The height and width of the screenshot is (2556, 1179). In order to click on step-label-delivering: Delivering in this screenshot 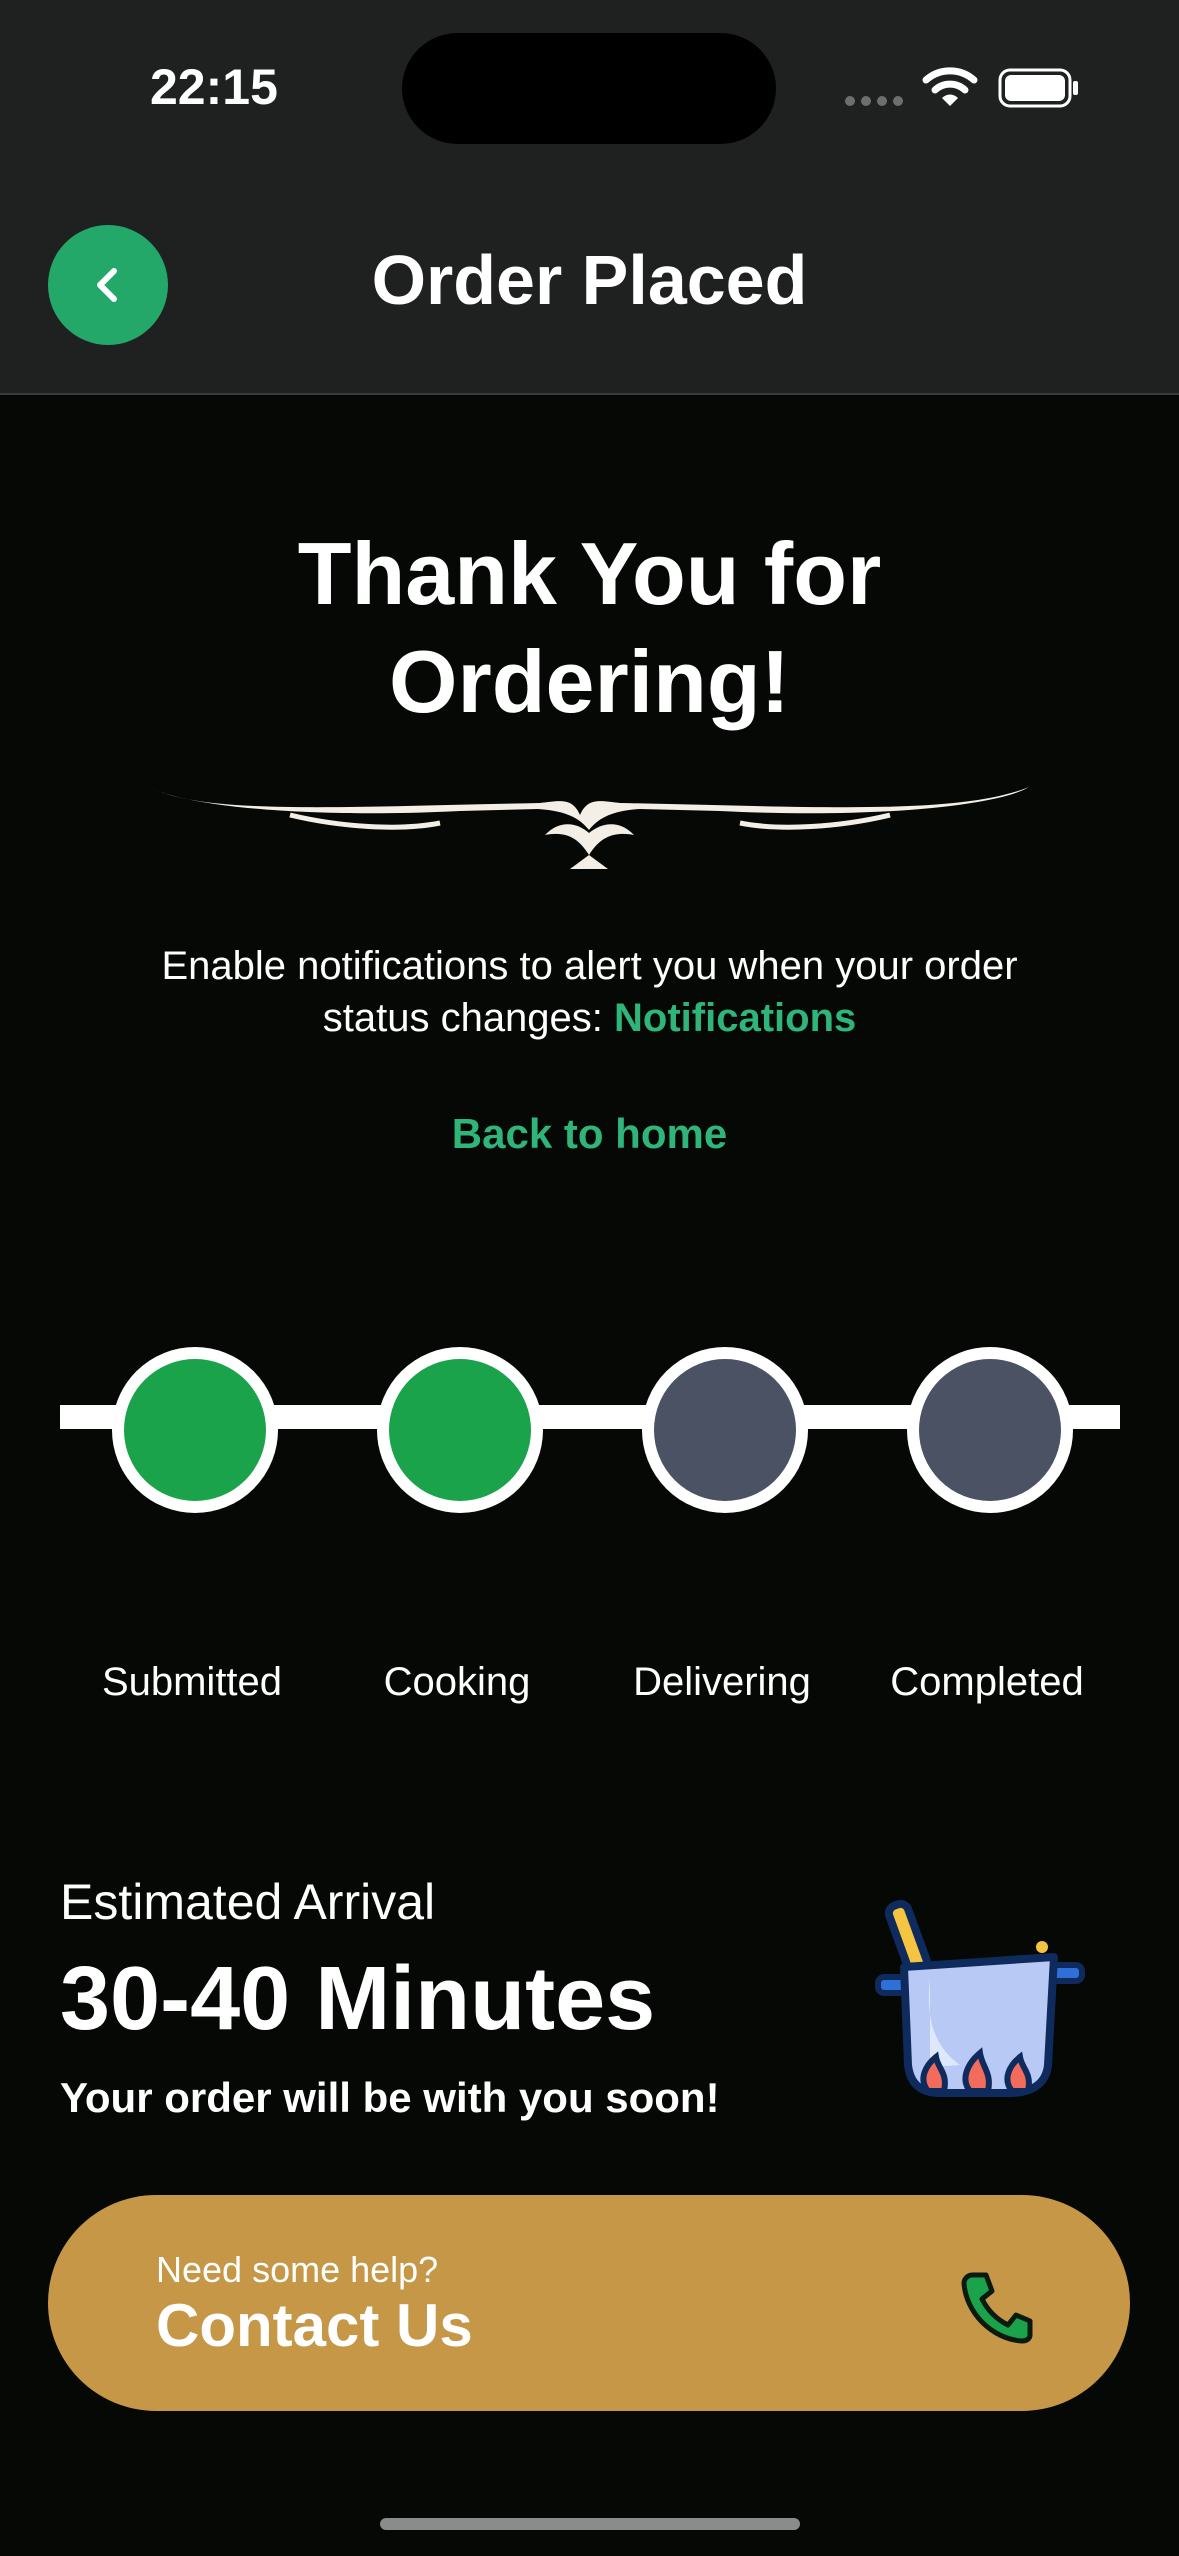, I will do `click(722, 1682)`.